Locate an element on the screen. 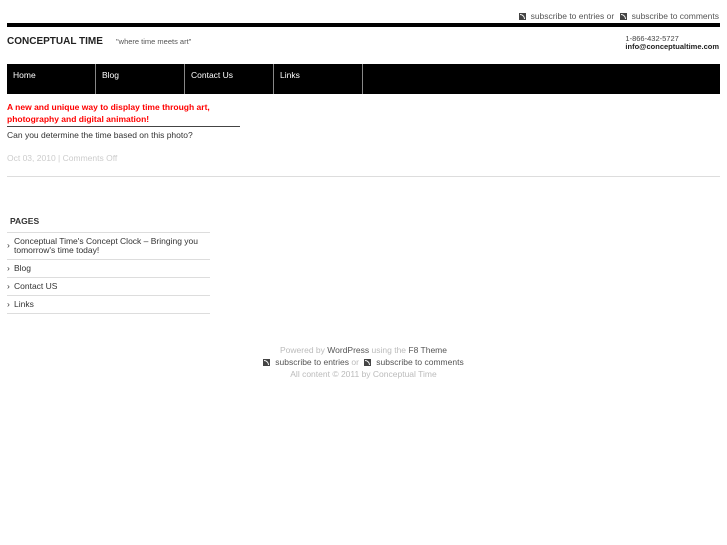  nav-contact: Contact Us is located at coordinates (229, 79).